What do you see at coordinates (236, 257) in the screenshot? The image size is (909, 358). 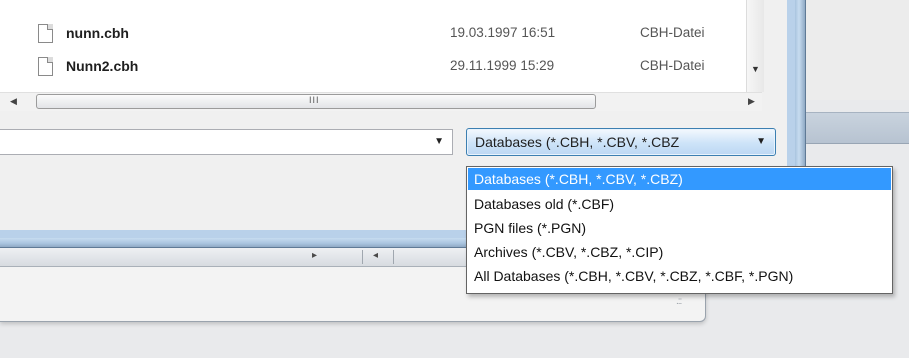 I see `background-horizontal-scrollbar: ▸ ◂` at bounding box center [236, 257].